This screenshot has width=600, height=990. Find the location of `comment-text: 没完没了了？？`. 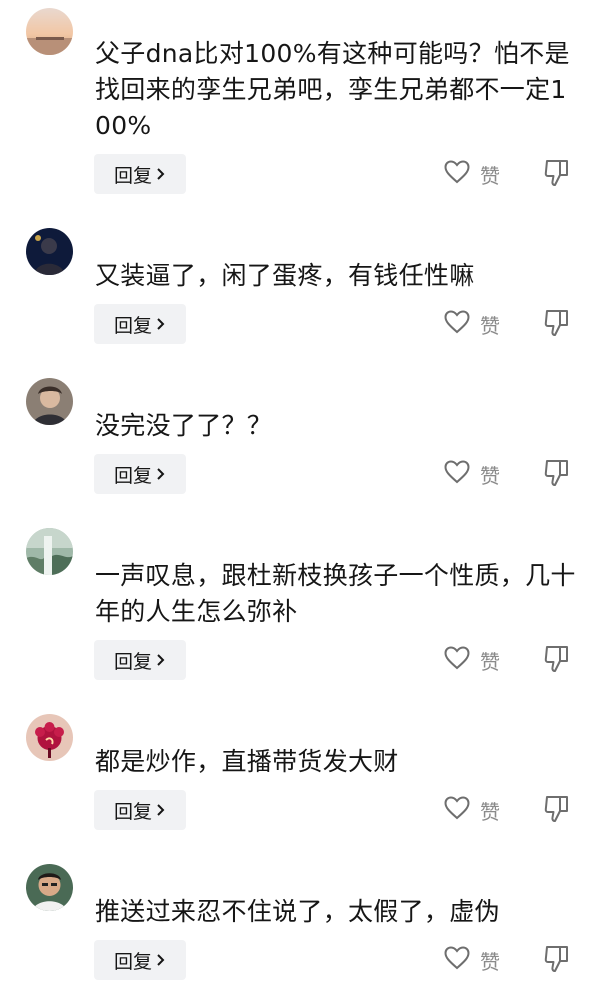

comment-text: 没完没了了？？ is located at coordinates (184, 425).